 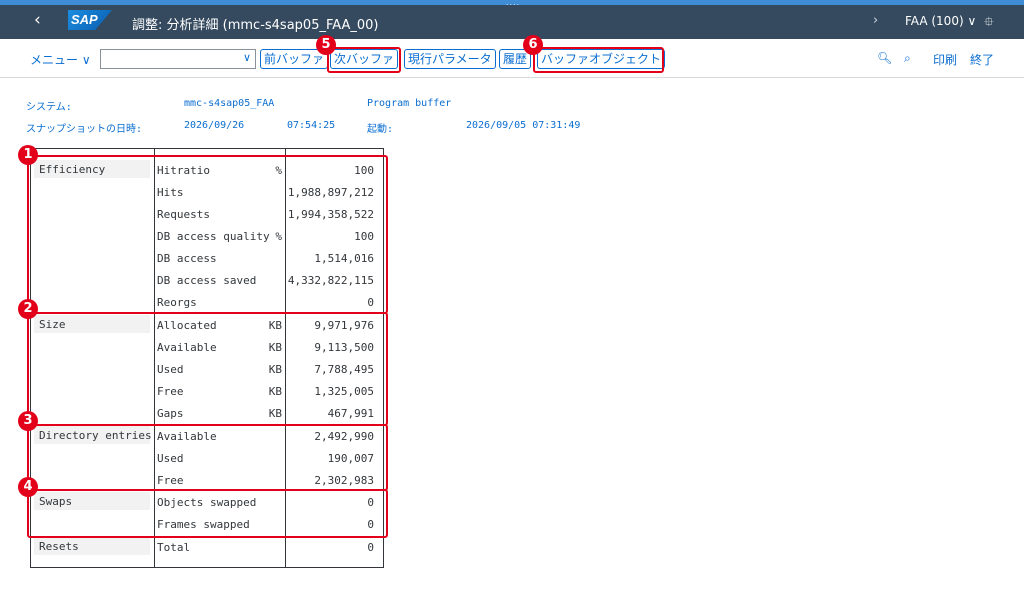 What do you see at coordinates (598, 60) in the screenshot?
I see `highlight-buffer-objects` at bounding box center [598, 60].